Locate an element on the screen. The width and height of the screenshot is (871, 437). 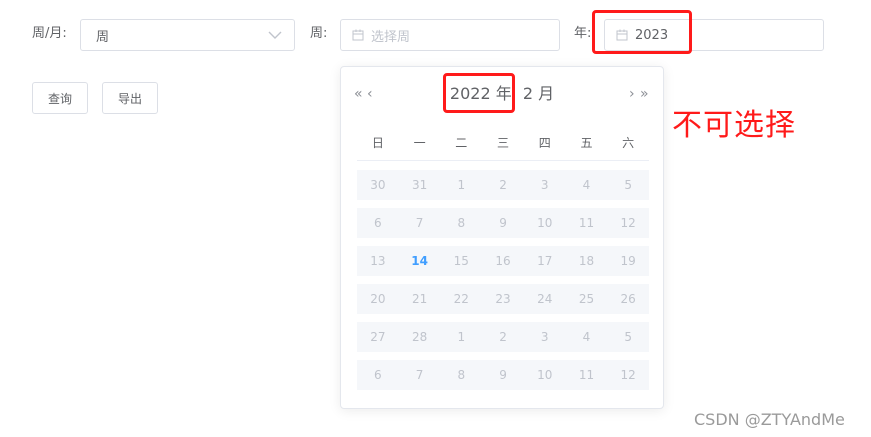
date-cell: 16 is located at coordinates (503, 261).